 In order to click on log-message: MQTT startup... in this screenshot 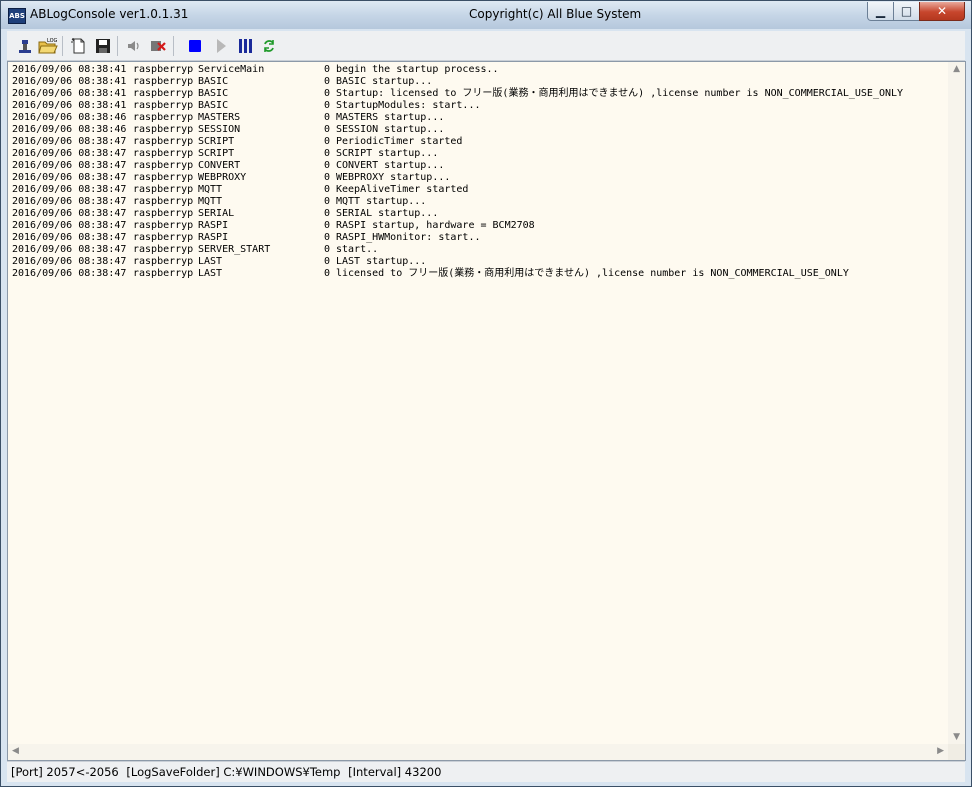, I will do `click(381, 201)`.